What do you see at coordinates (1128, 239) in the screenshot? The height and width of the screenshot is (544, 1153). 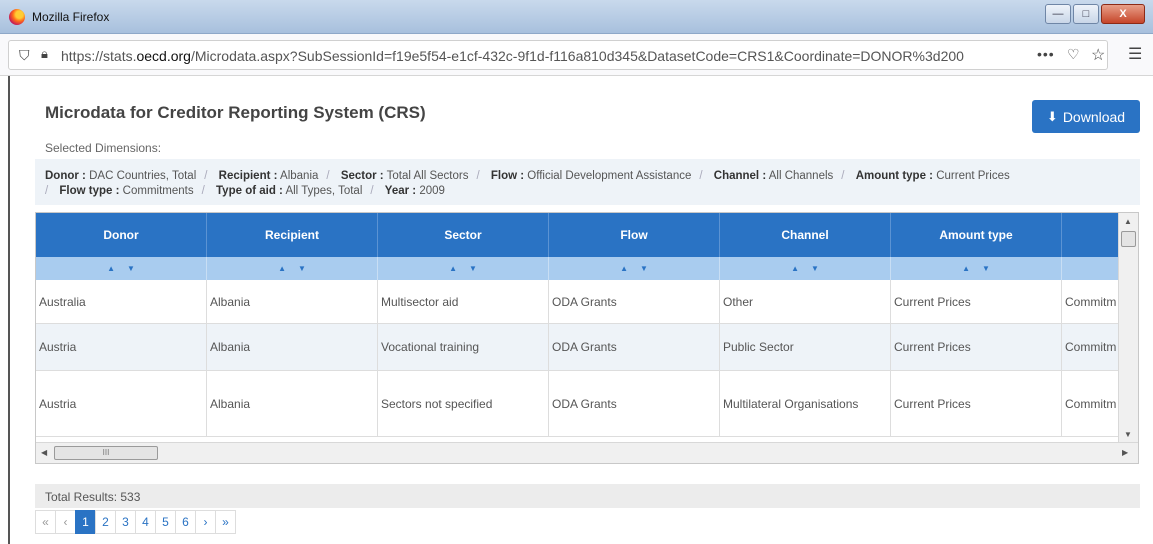 I see `vertical-scroll-thumb` at bounding box center [1128, 239].